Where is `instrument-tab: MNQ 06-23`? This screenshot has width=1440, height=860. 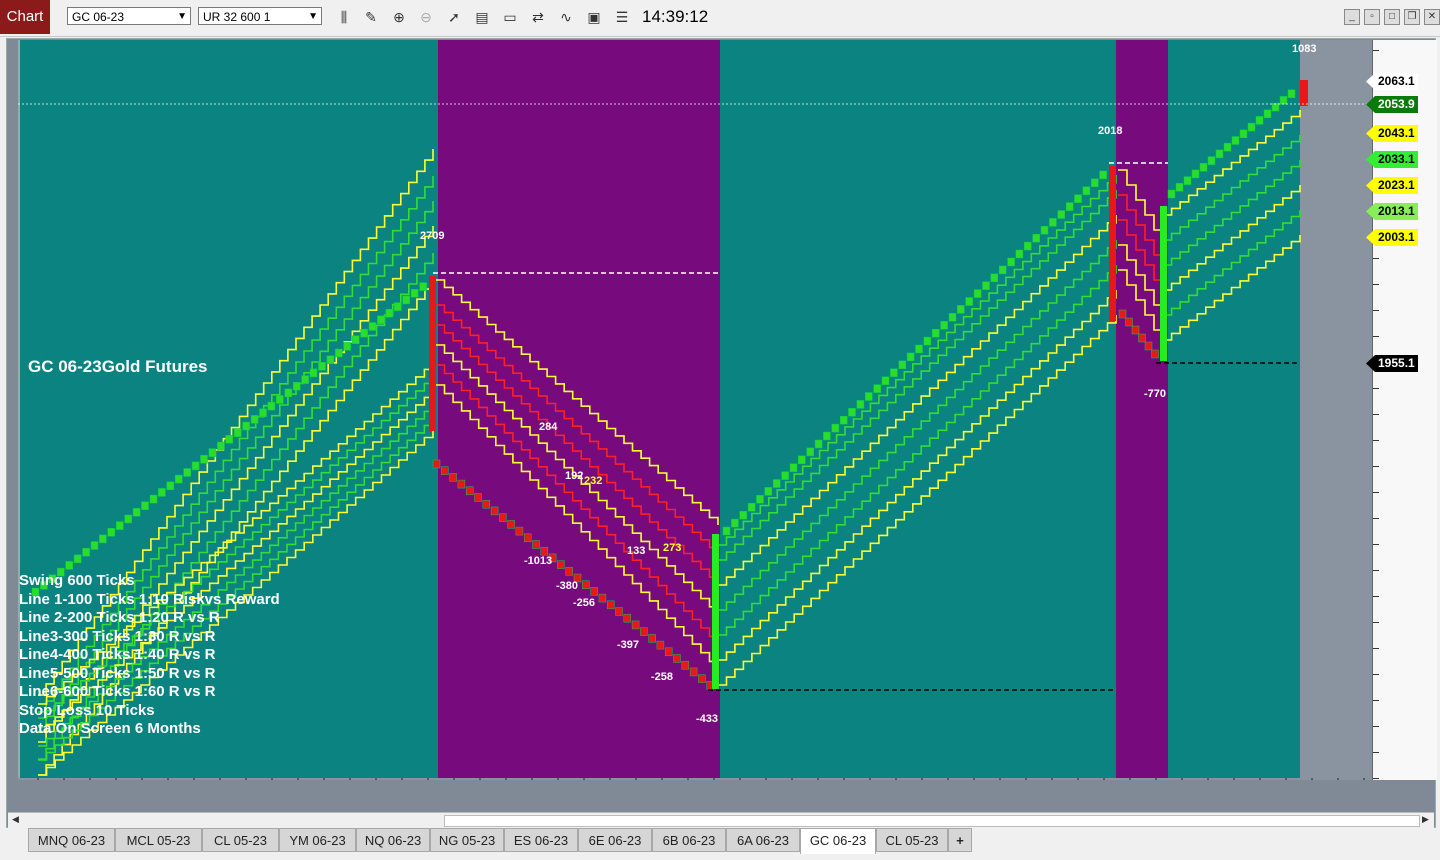 instrument-tab: MNQ 06-23 is located at coordinates (71, 840).